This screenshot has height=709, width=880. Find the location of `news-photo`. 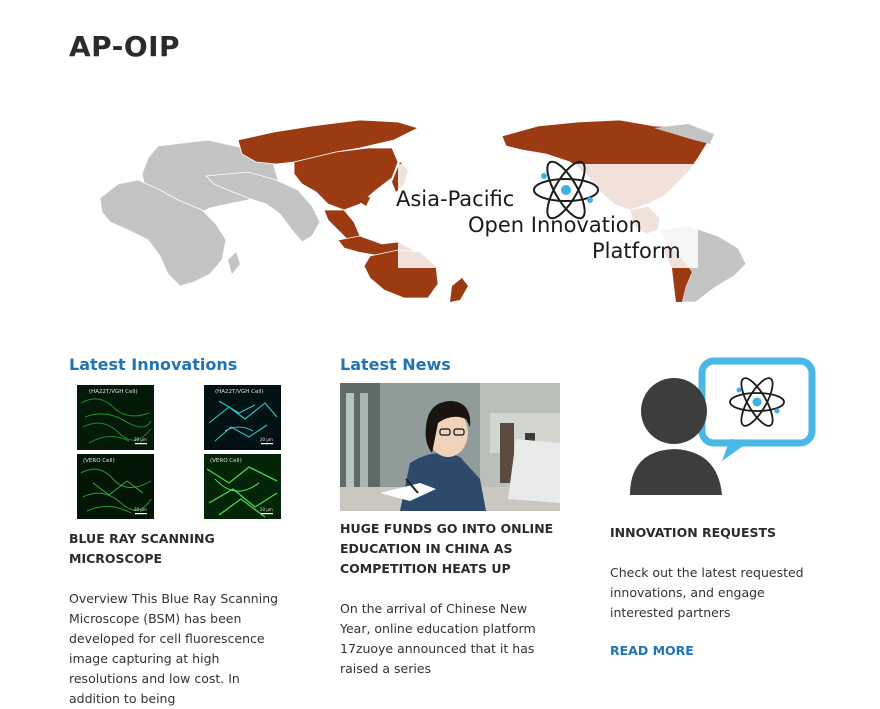

news-photo is located at coordinates (450, 449).